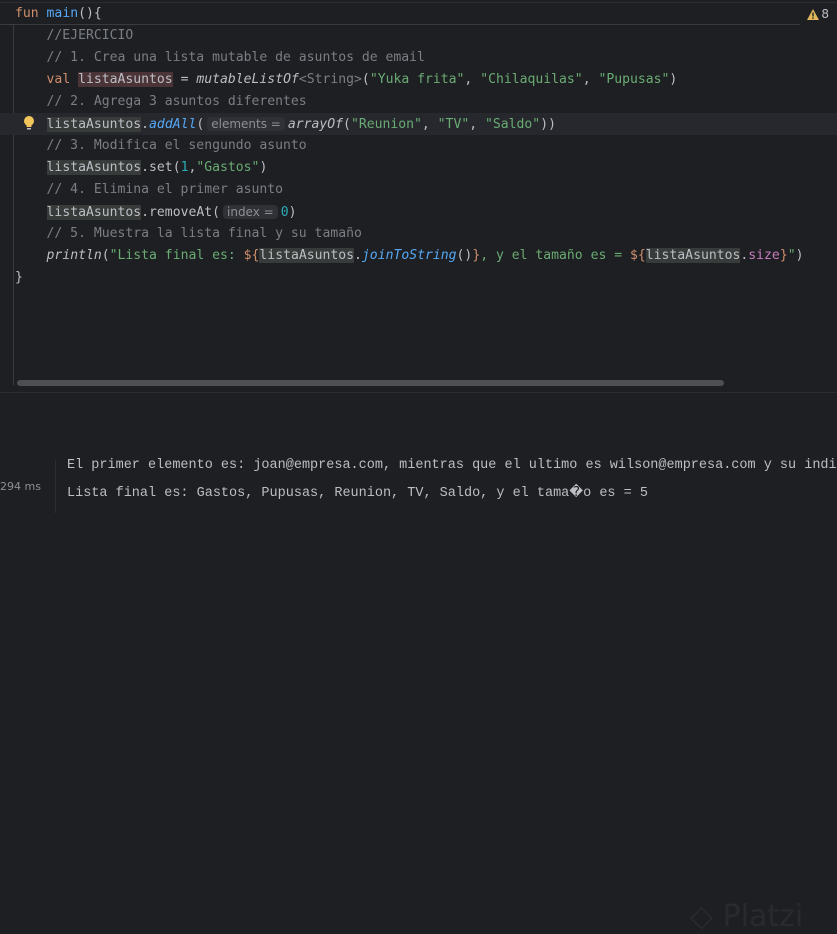 This screenshot has width=837, height=934. Describe the element at coordinates (555, 255) in the screenshot. I see `code-token: , y el tamaño es =` at that location.